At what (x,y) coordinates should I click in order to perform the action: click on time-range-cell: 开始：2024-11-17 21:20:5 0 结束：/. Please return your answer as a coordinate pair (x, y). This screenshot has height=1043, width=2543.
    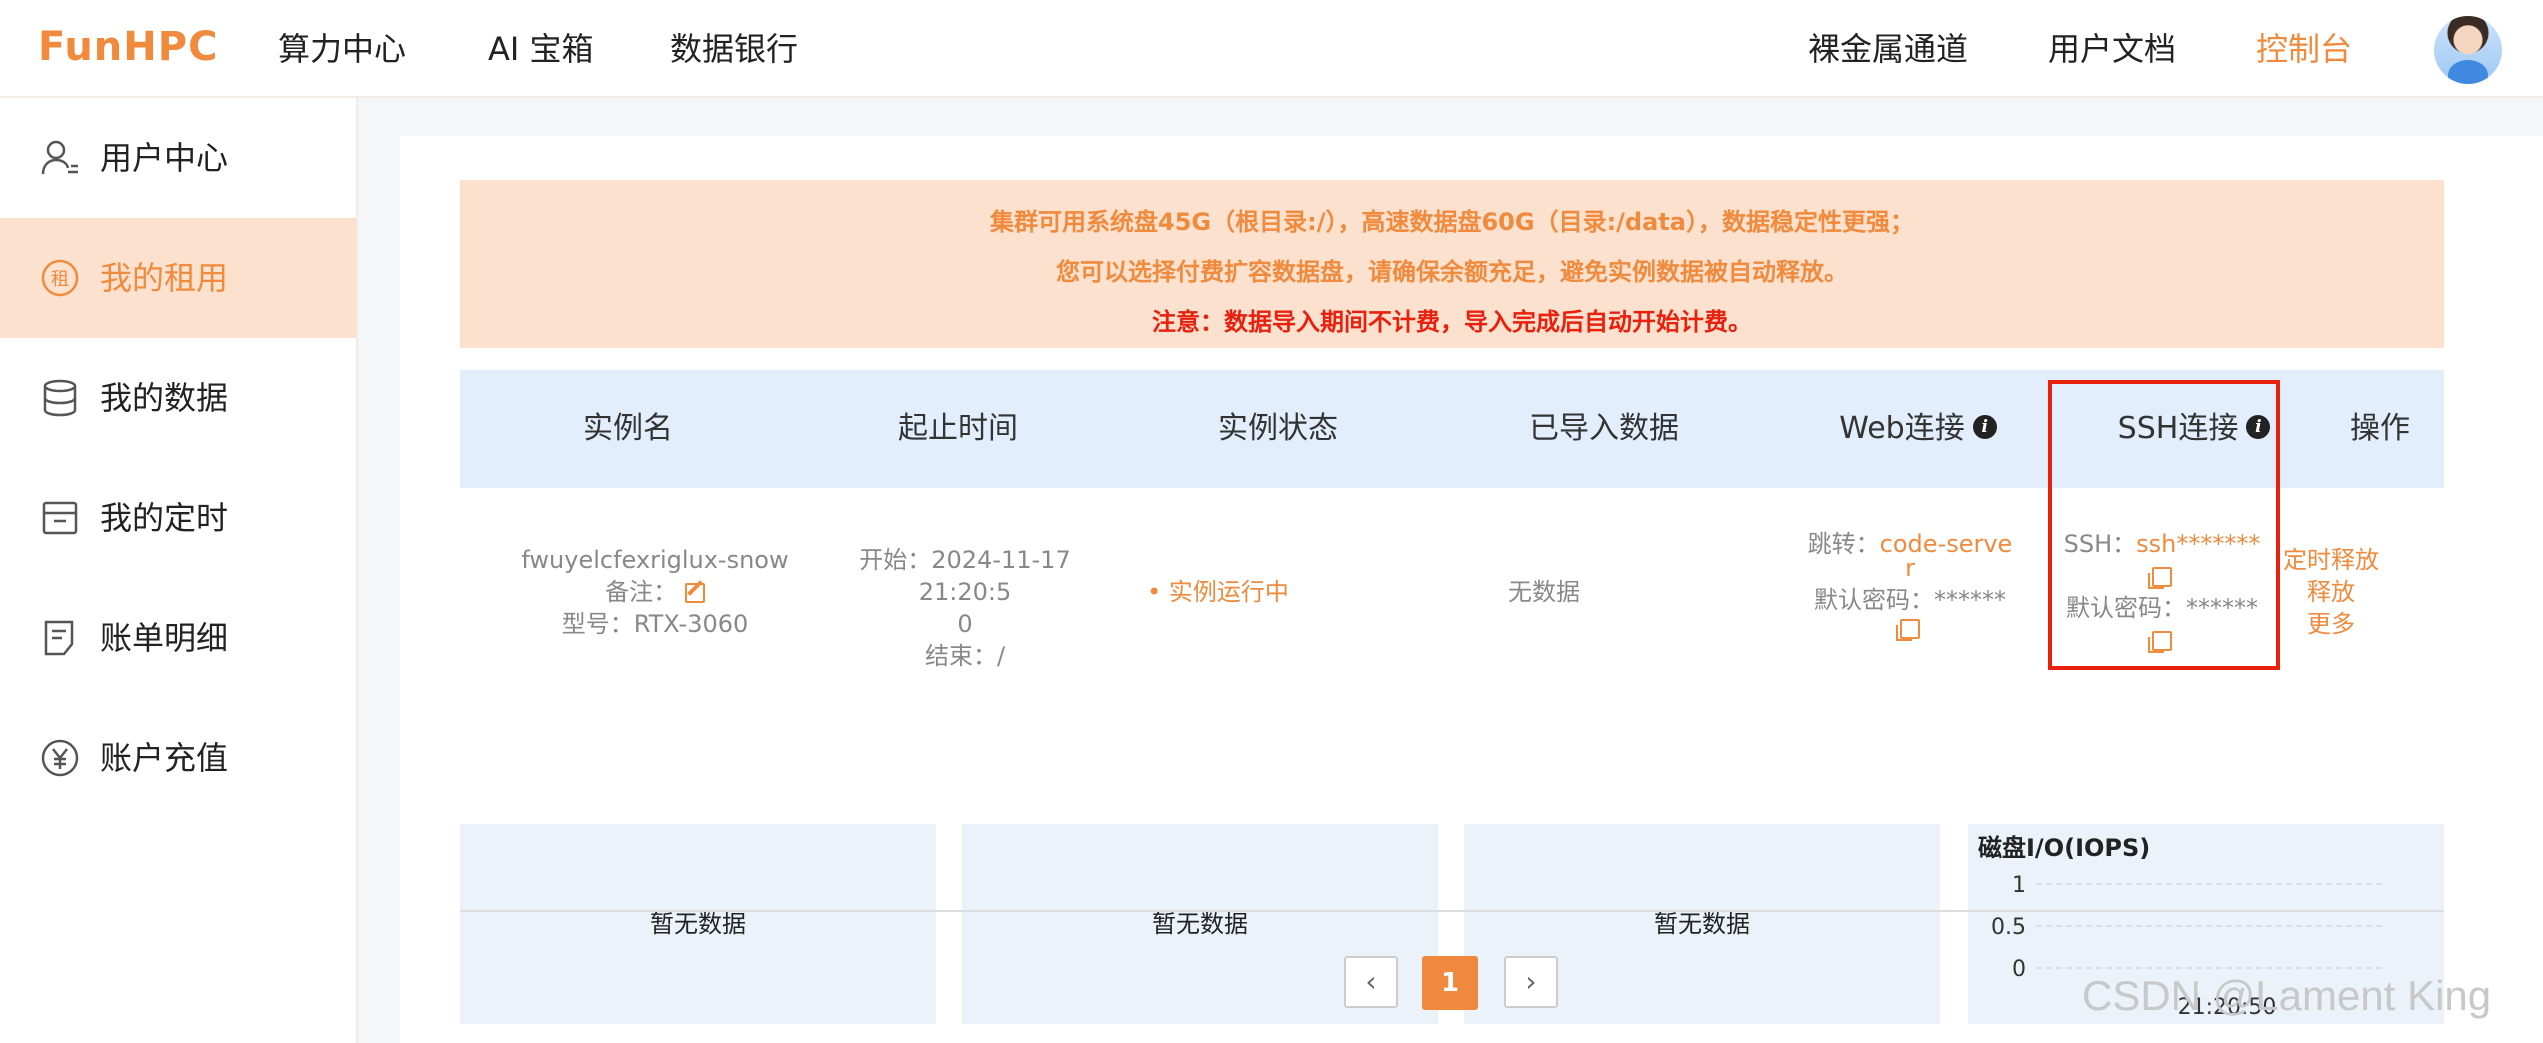
    Looking at the image, I should click on (965, 608).